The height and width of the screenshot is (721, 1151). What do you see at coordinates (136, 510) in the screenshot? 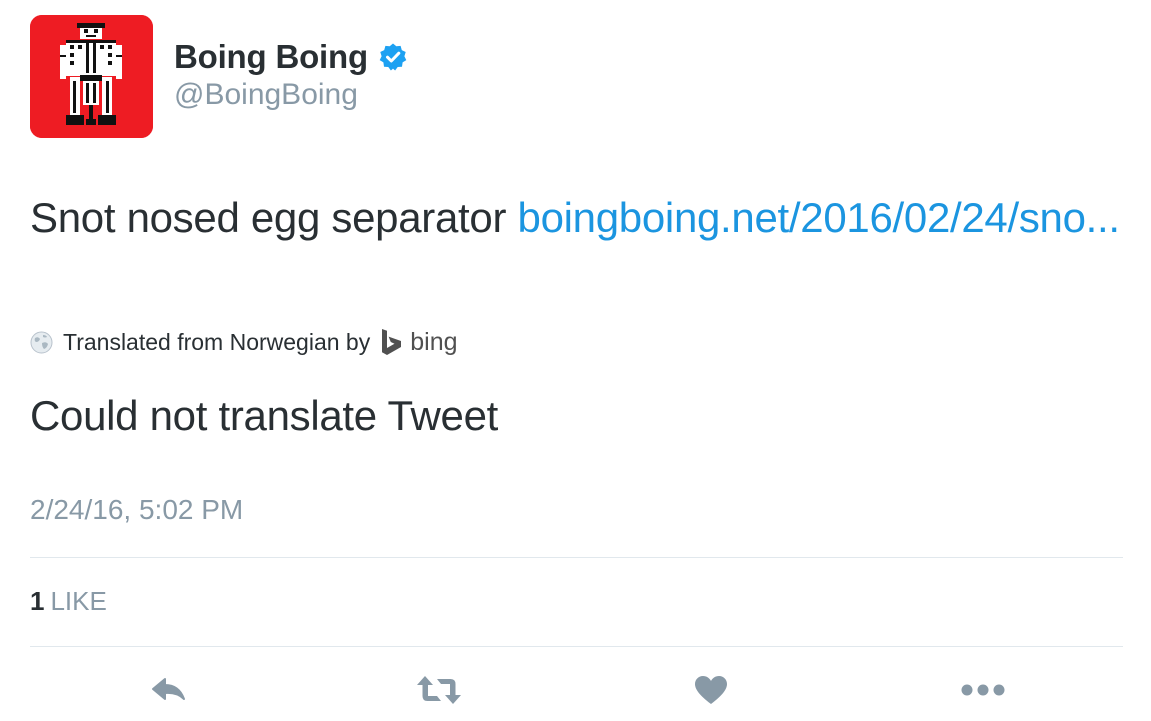
I see `tweet-timestamp: 2/24/16, 5:02 PM` at bounding box center [136, 510].